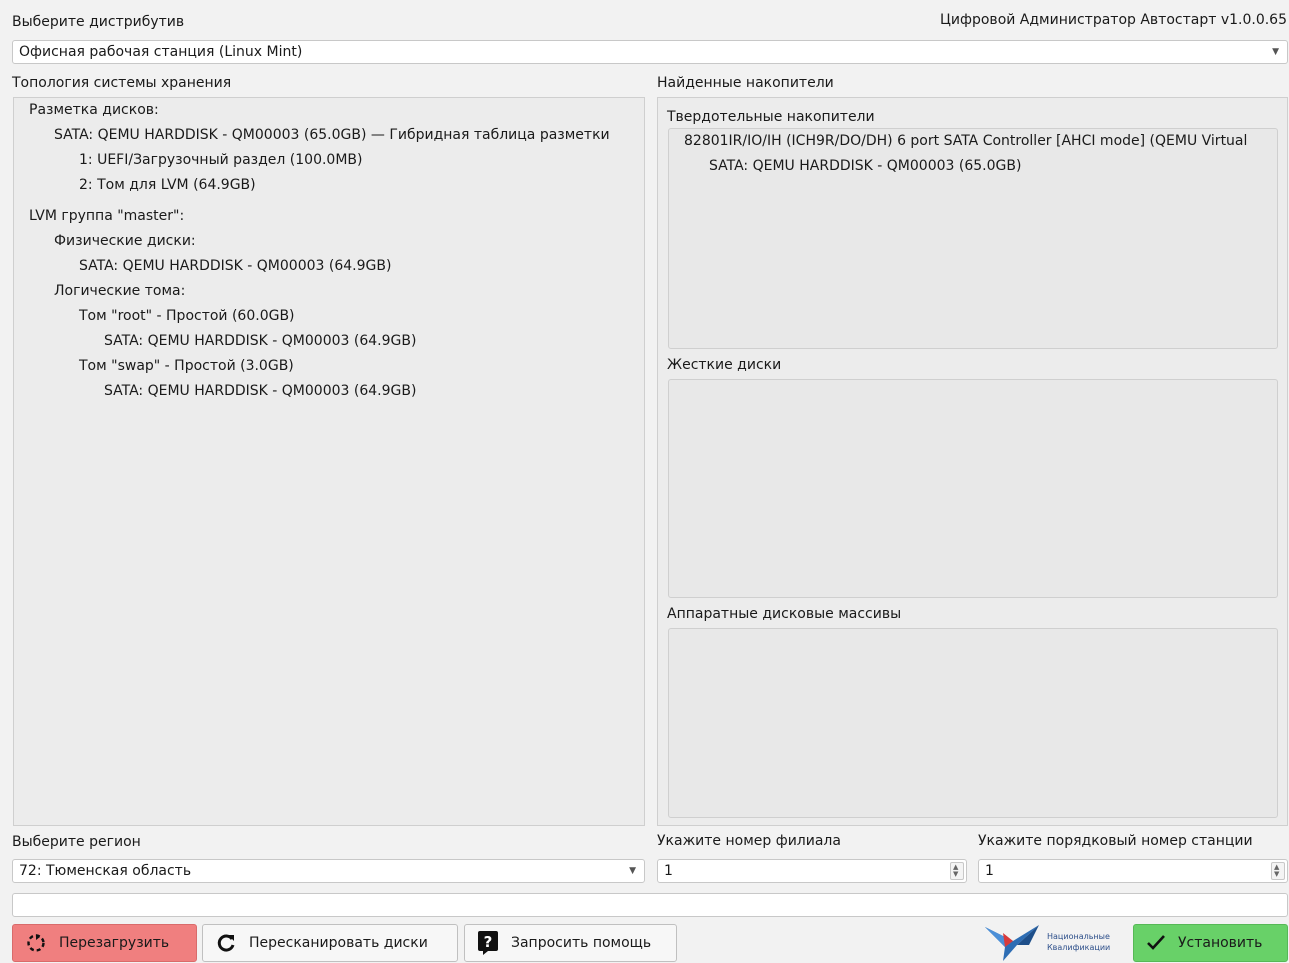  What do you see at coordinates (650, 52) in the screenshot?
I see `distro-select: Офисная рабочая станция (Linux Mint) ▼` at bounding box center [650, 52].